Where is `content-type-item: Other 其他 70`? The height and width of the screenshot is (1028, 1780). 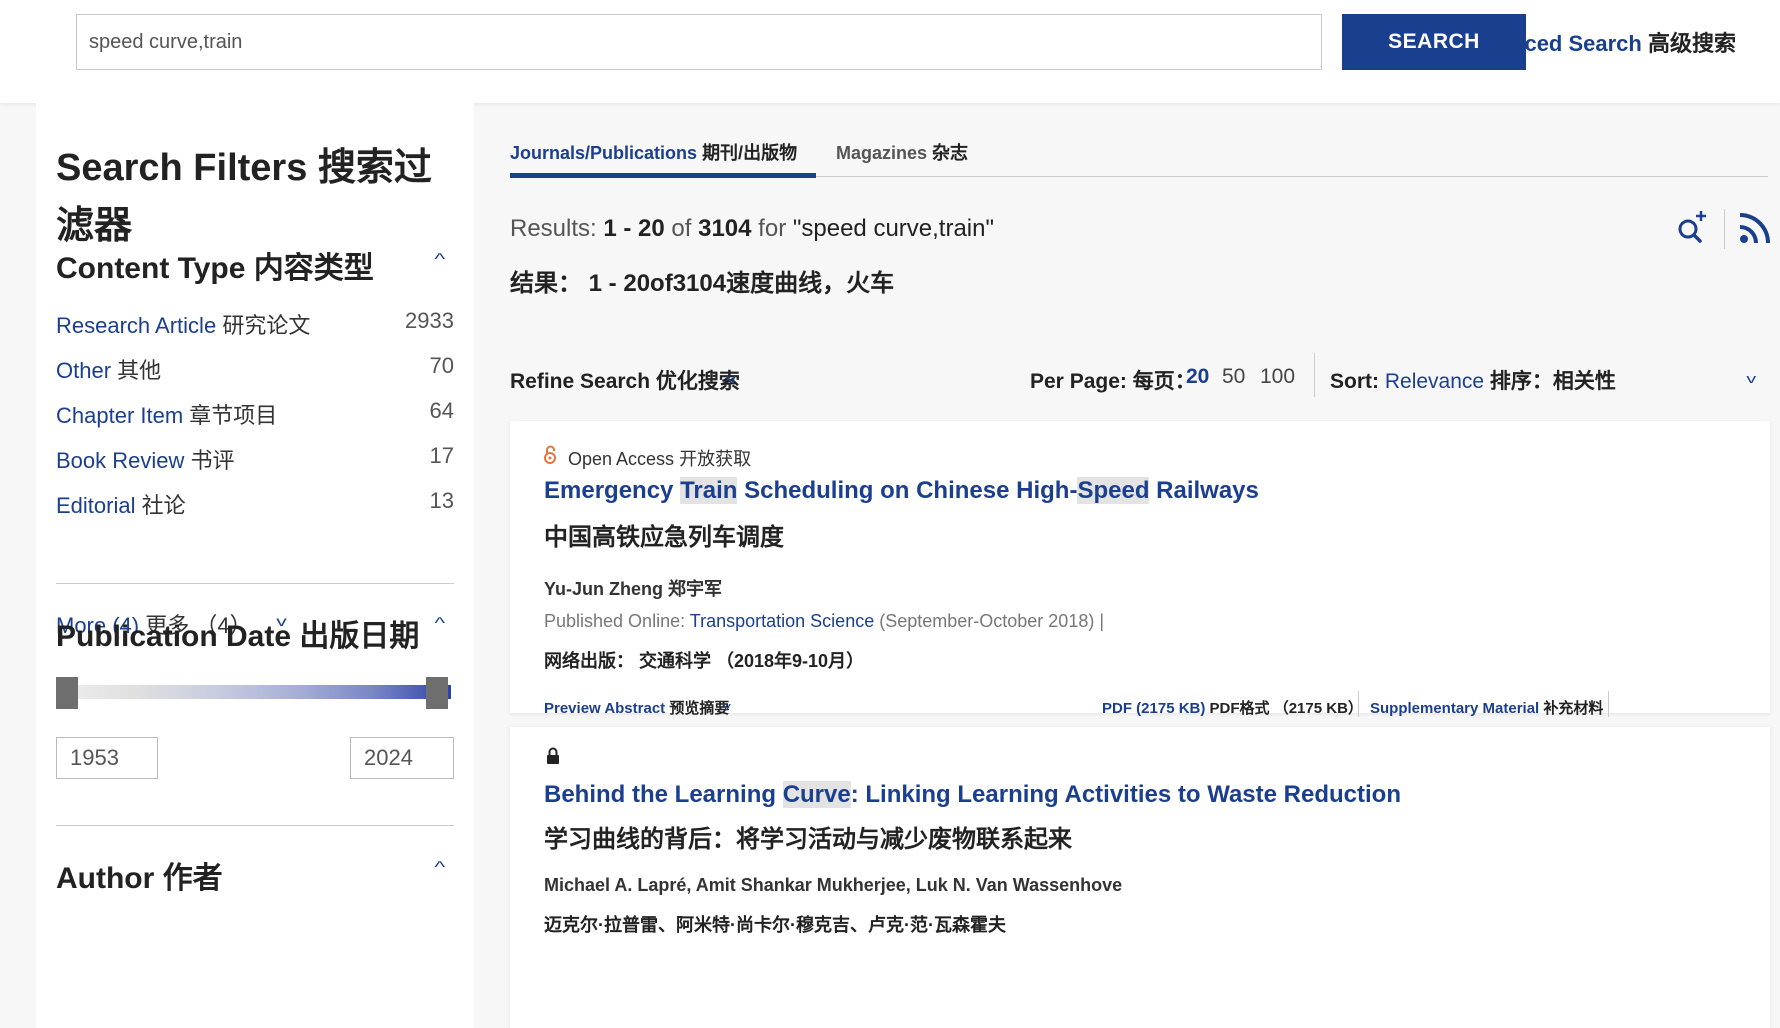
content-type-item: Other 其他 70 is located at coordinates (255, 373).